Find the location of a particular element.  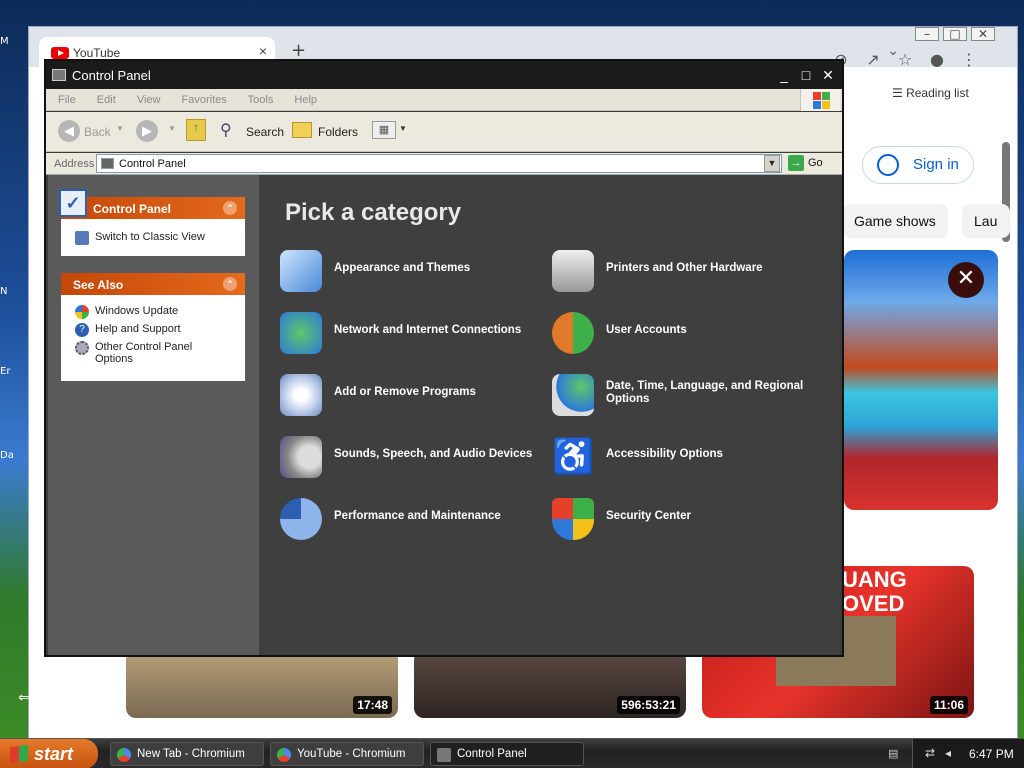

desktop-icon-label: M is located at coordinates (9, 43).